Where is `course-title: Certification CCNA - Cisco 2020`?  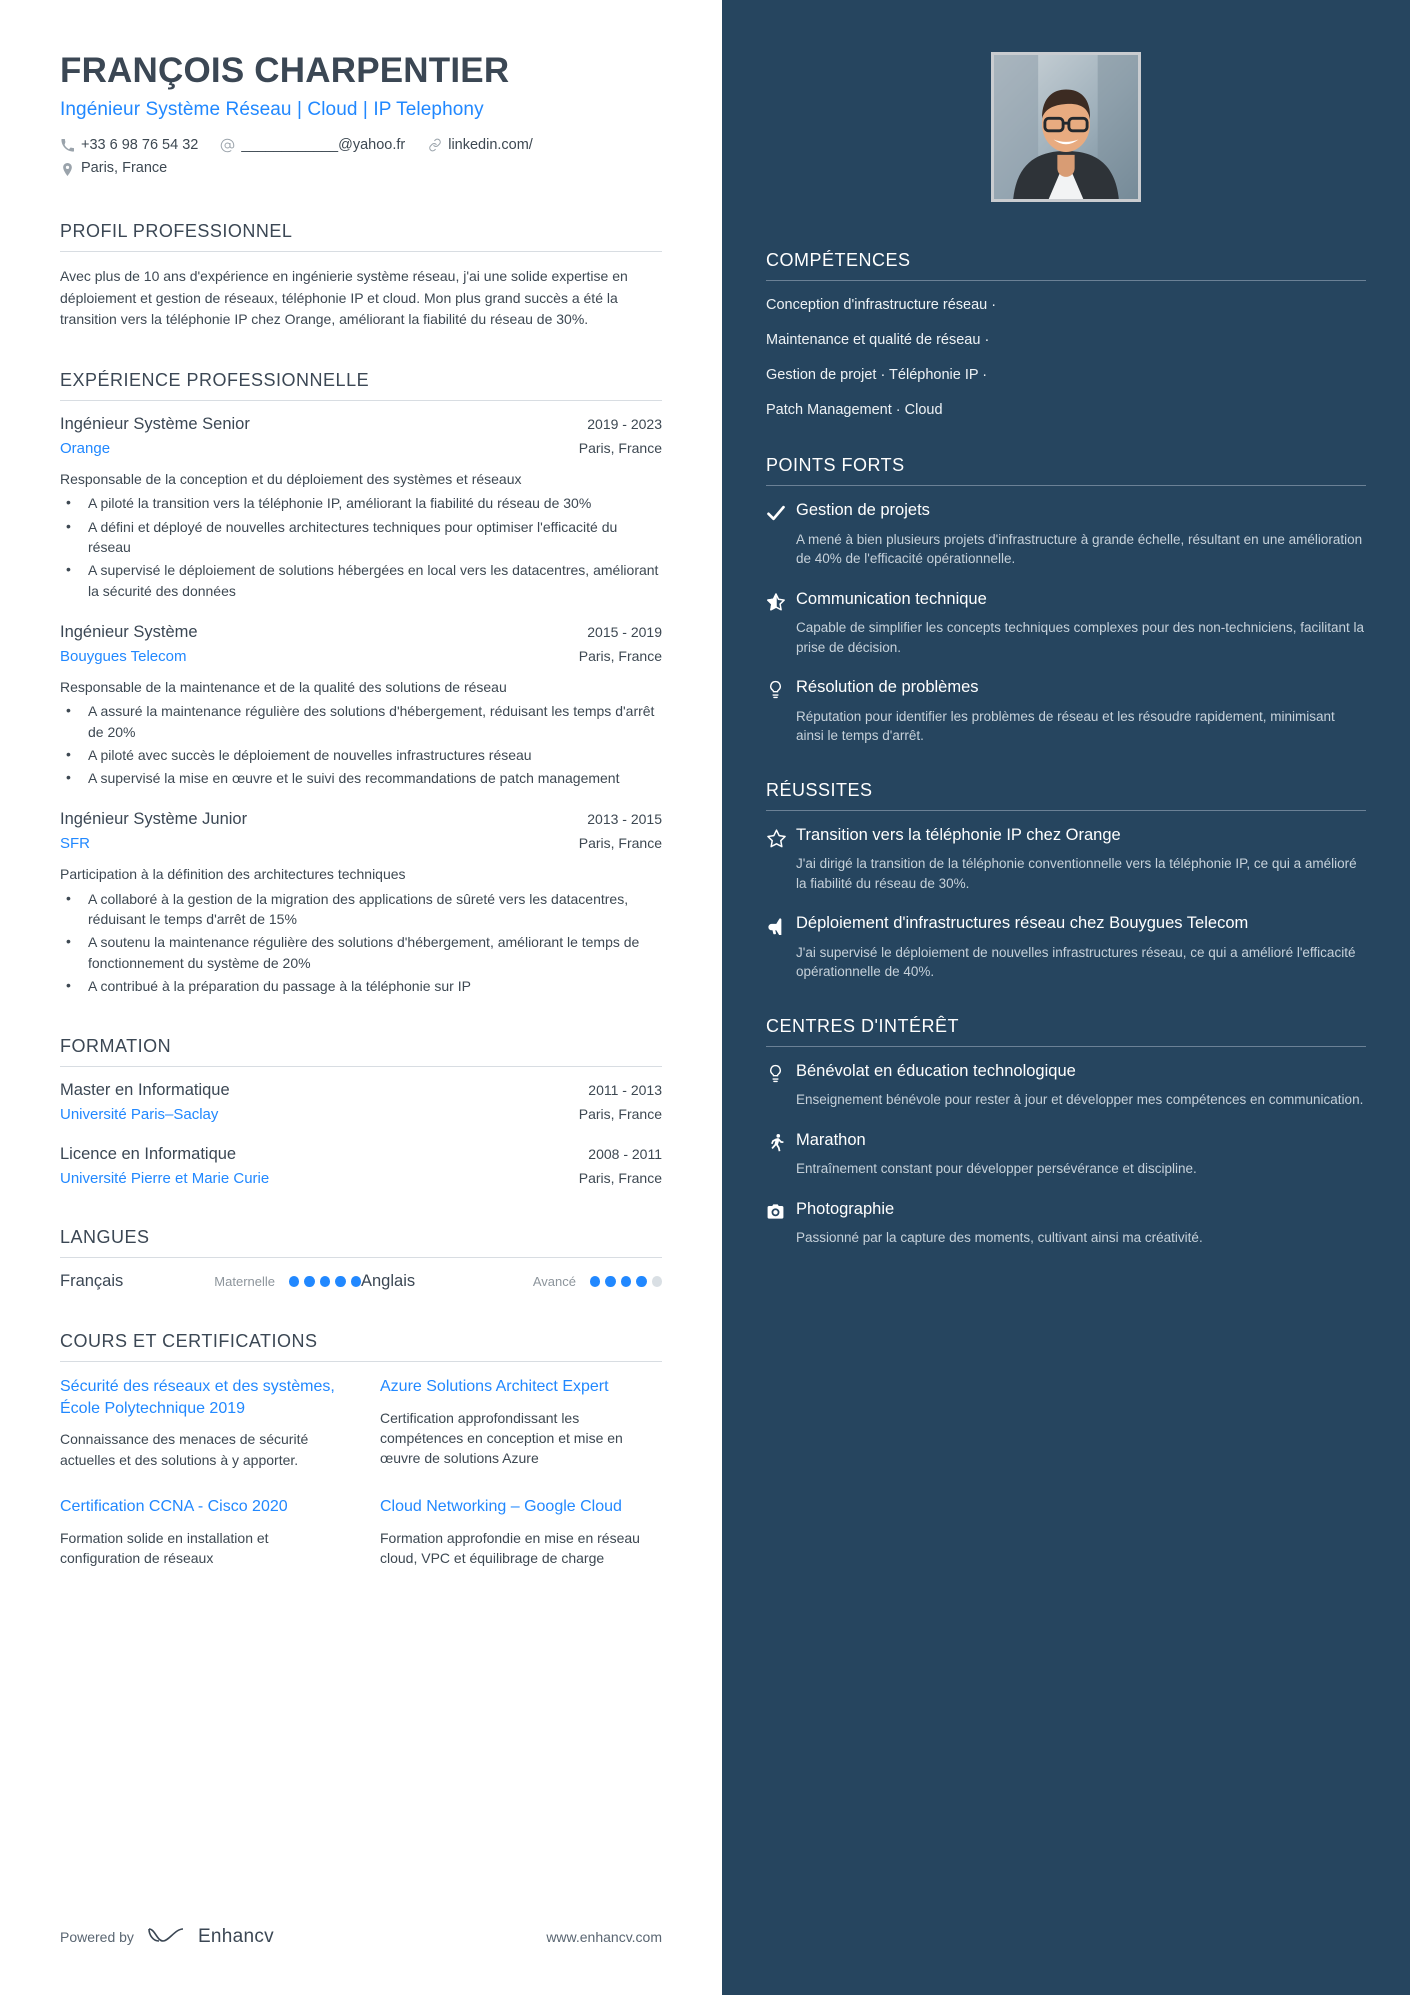
course-title: Certification CCNA - Cisco 2020 is located at coordinates (201, 1507).